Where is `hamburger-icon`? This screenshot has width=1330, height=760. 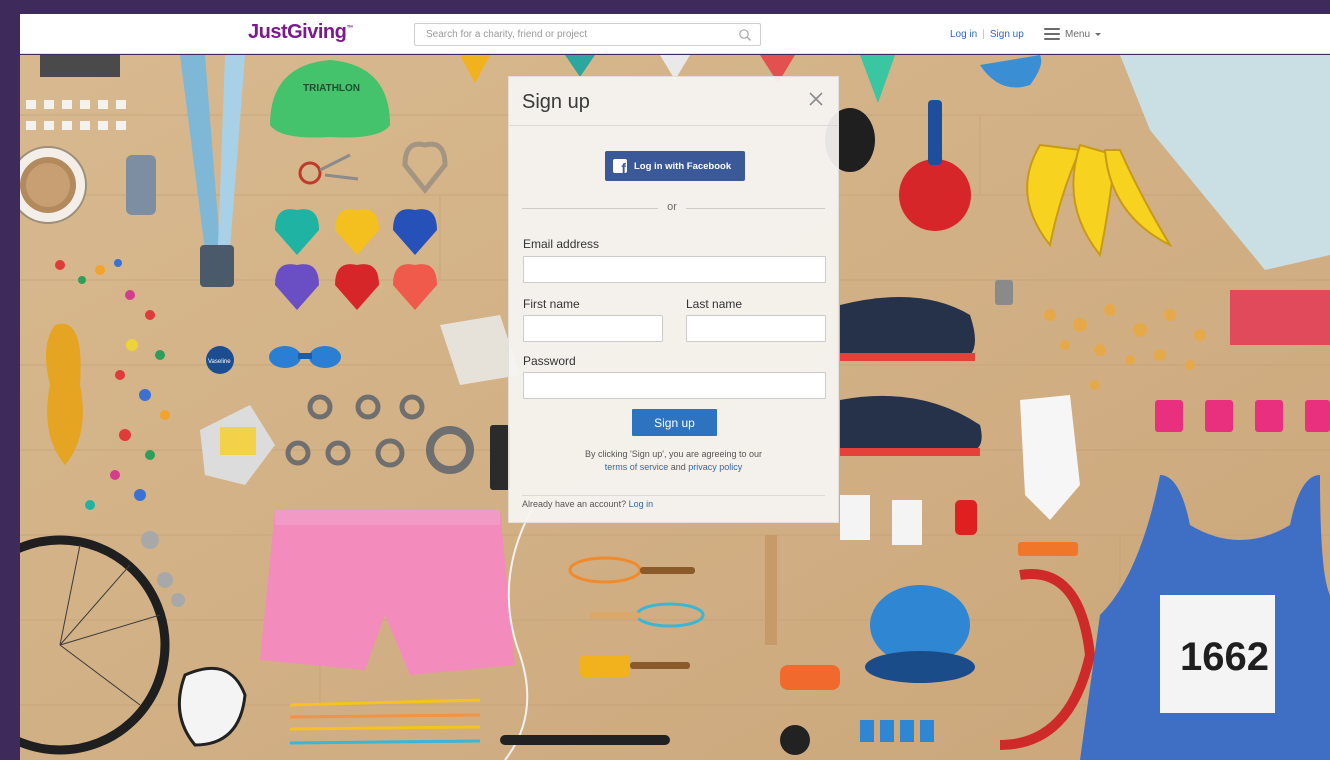
hamburger-icon is located at coordinates (1052, 34).